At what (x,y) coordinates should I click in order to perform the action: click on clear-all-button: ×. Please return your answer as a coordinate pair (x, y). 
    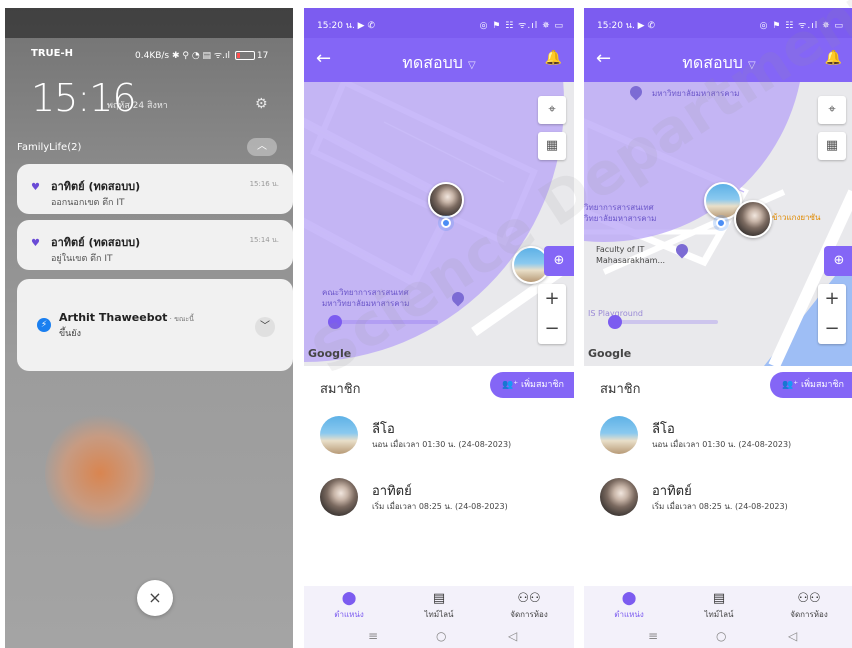
    Looking at the image, I should click on (155, 598).